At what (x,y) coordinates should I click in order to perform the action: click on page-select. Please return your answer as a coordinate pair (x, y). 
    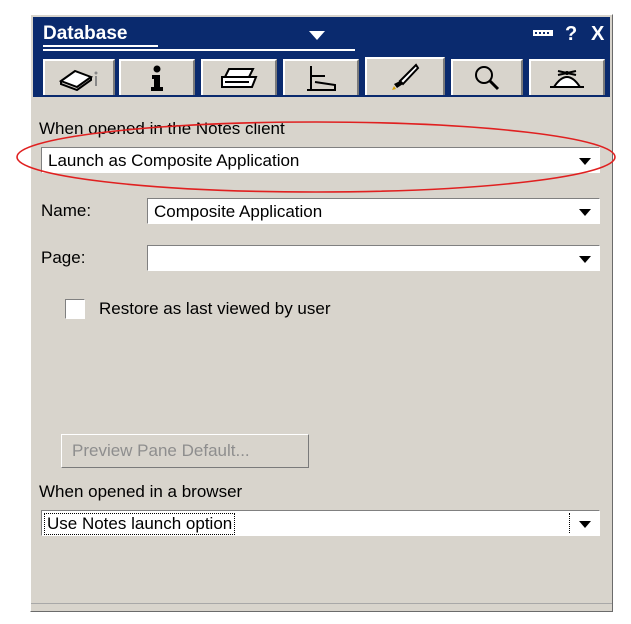
    Looking at the image, I should click on (373, 258).